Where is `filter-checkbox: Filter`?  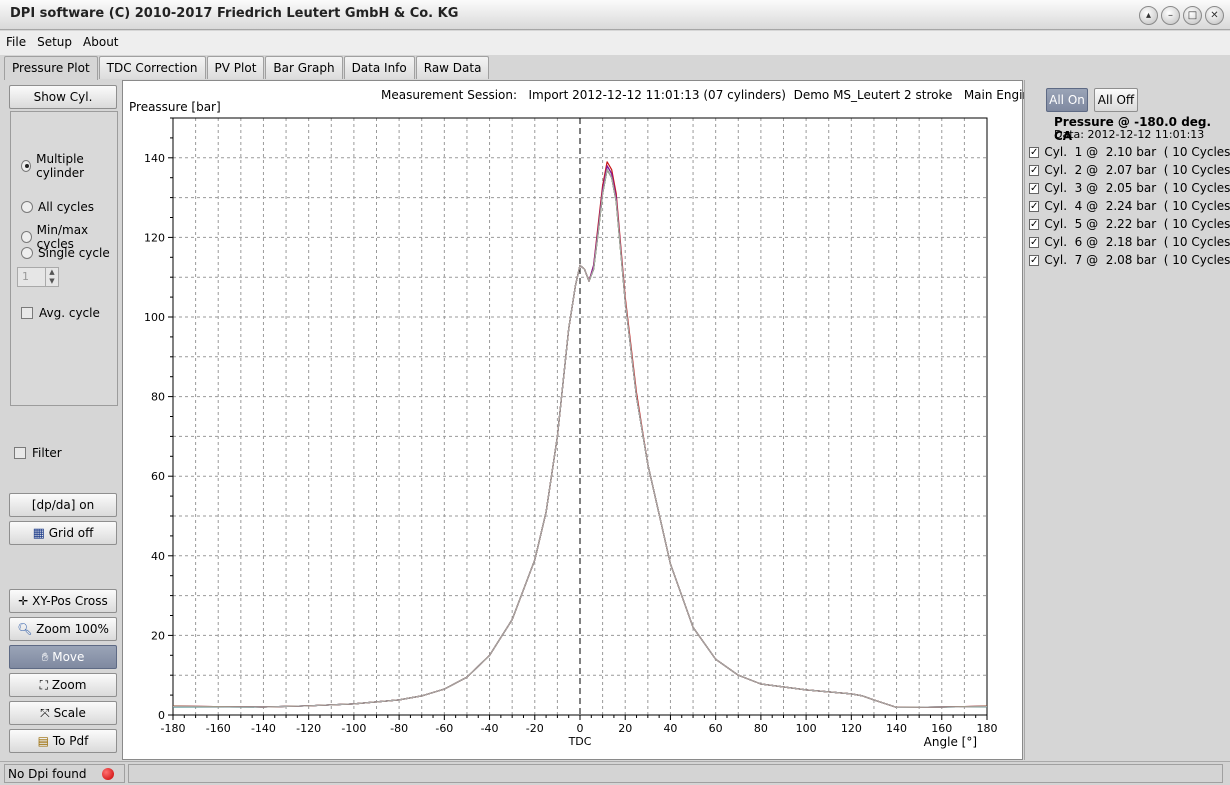
filter-checkbox: Filter is located at coordinates (38, 453).